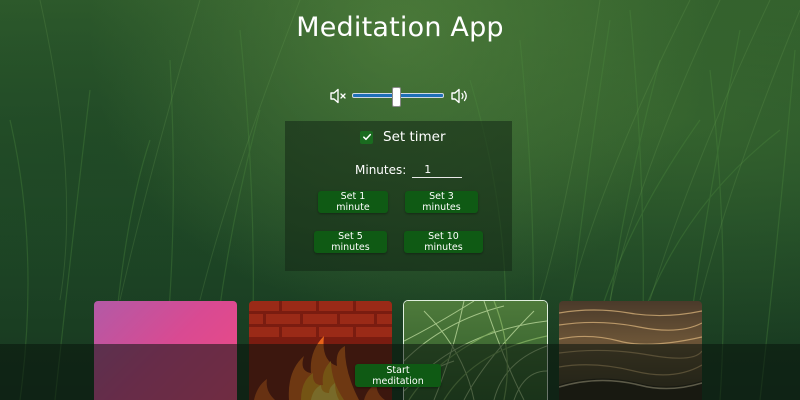  What do you see at coordinates (338, 96) in the screenshot?
I see `volume-mute-icon` at bounding box center [338, 96].